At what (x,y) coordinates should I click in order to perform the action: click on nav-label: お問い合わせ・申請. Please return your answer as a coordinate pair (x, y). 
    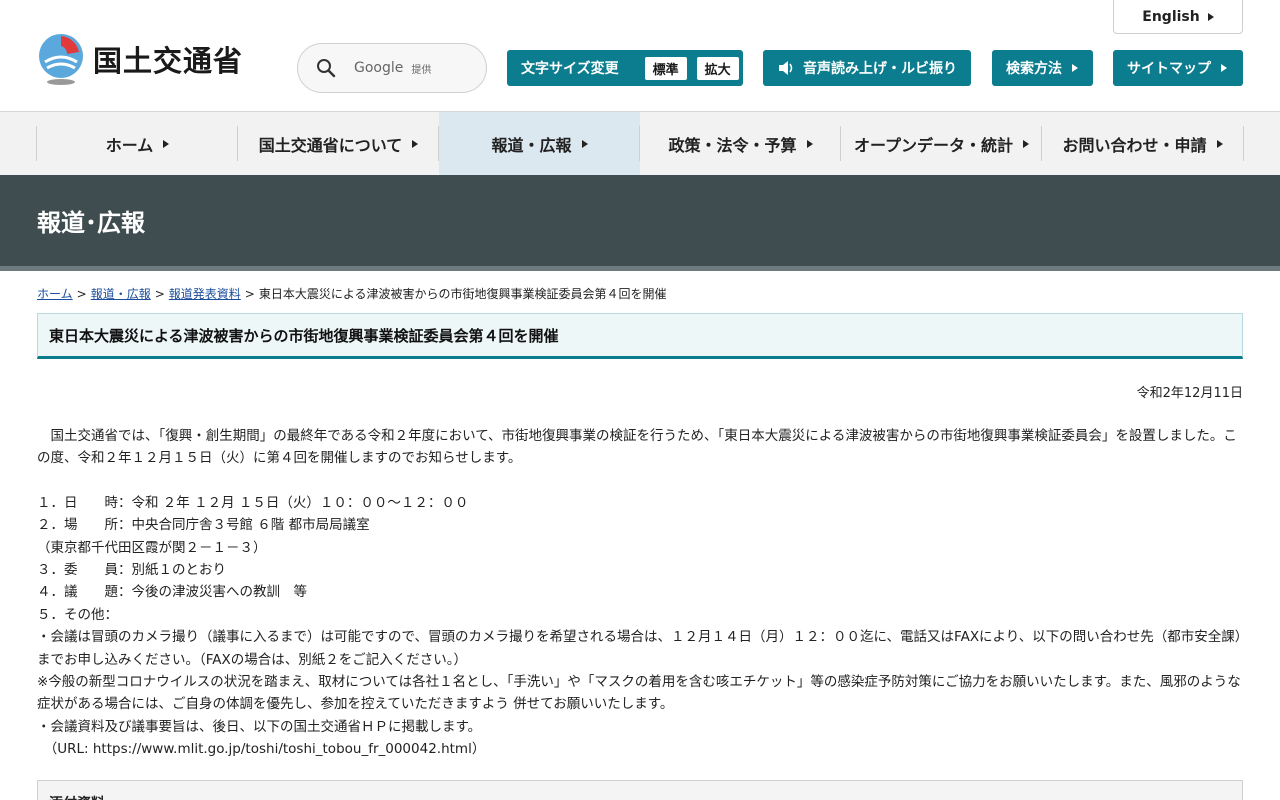
    Looking at the image, I should click on (1134, 145).